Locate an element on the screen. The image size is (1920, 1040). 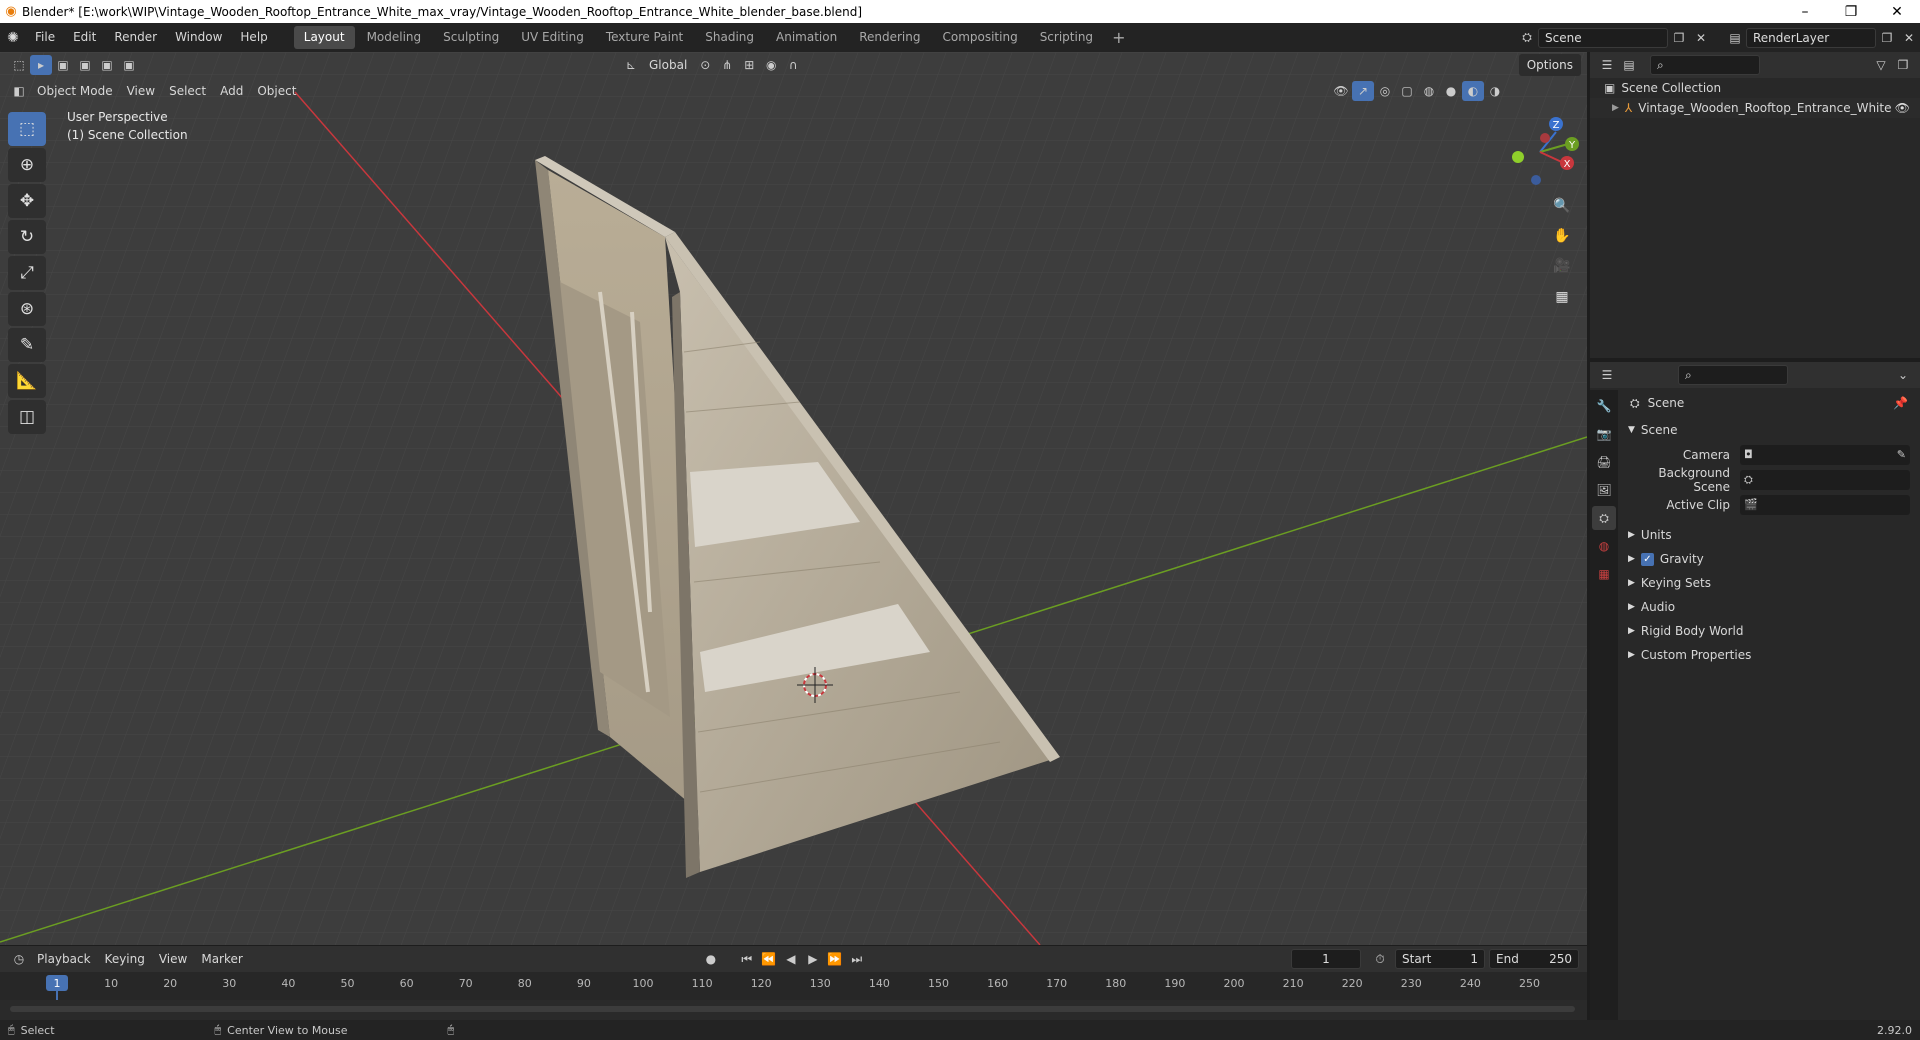
visibility-icon: 👁 is located at coordinates (1341, 91).